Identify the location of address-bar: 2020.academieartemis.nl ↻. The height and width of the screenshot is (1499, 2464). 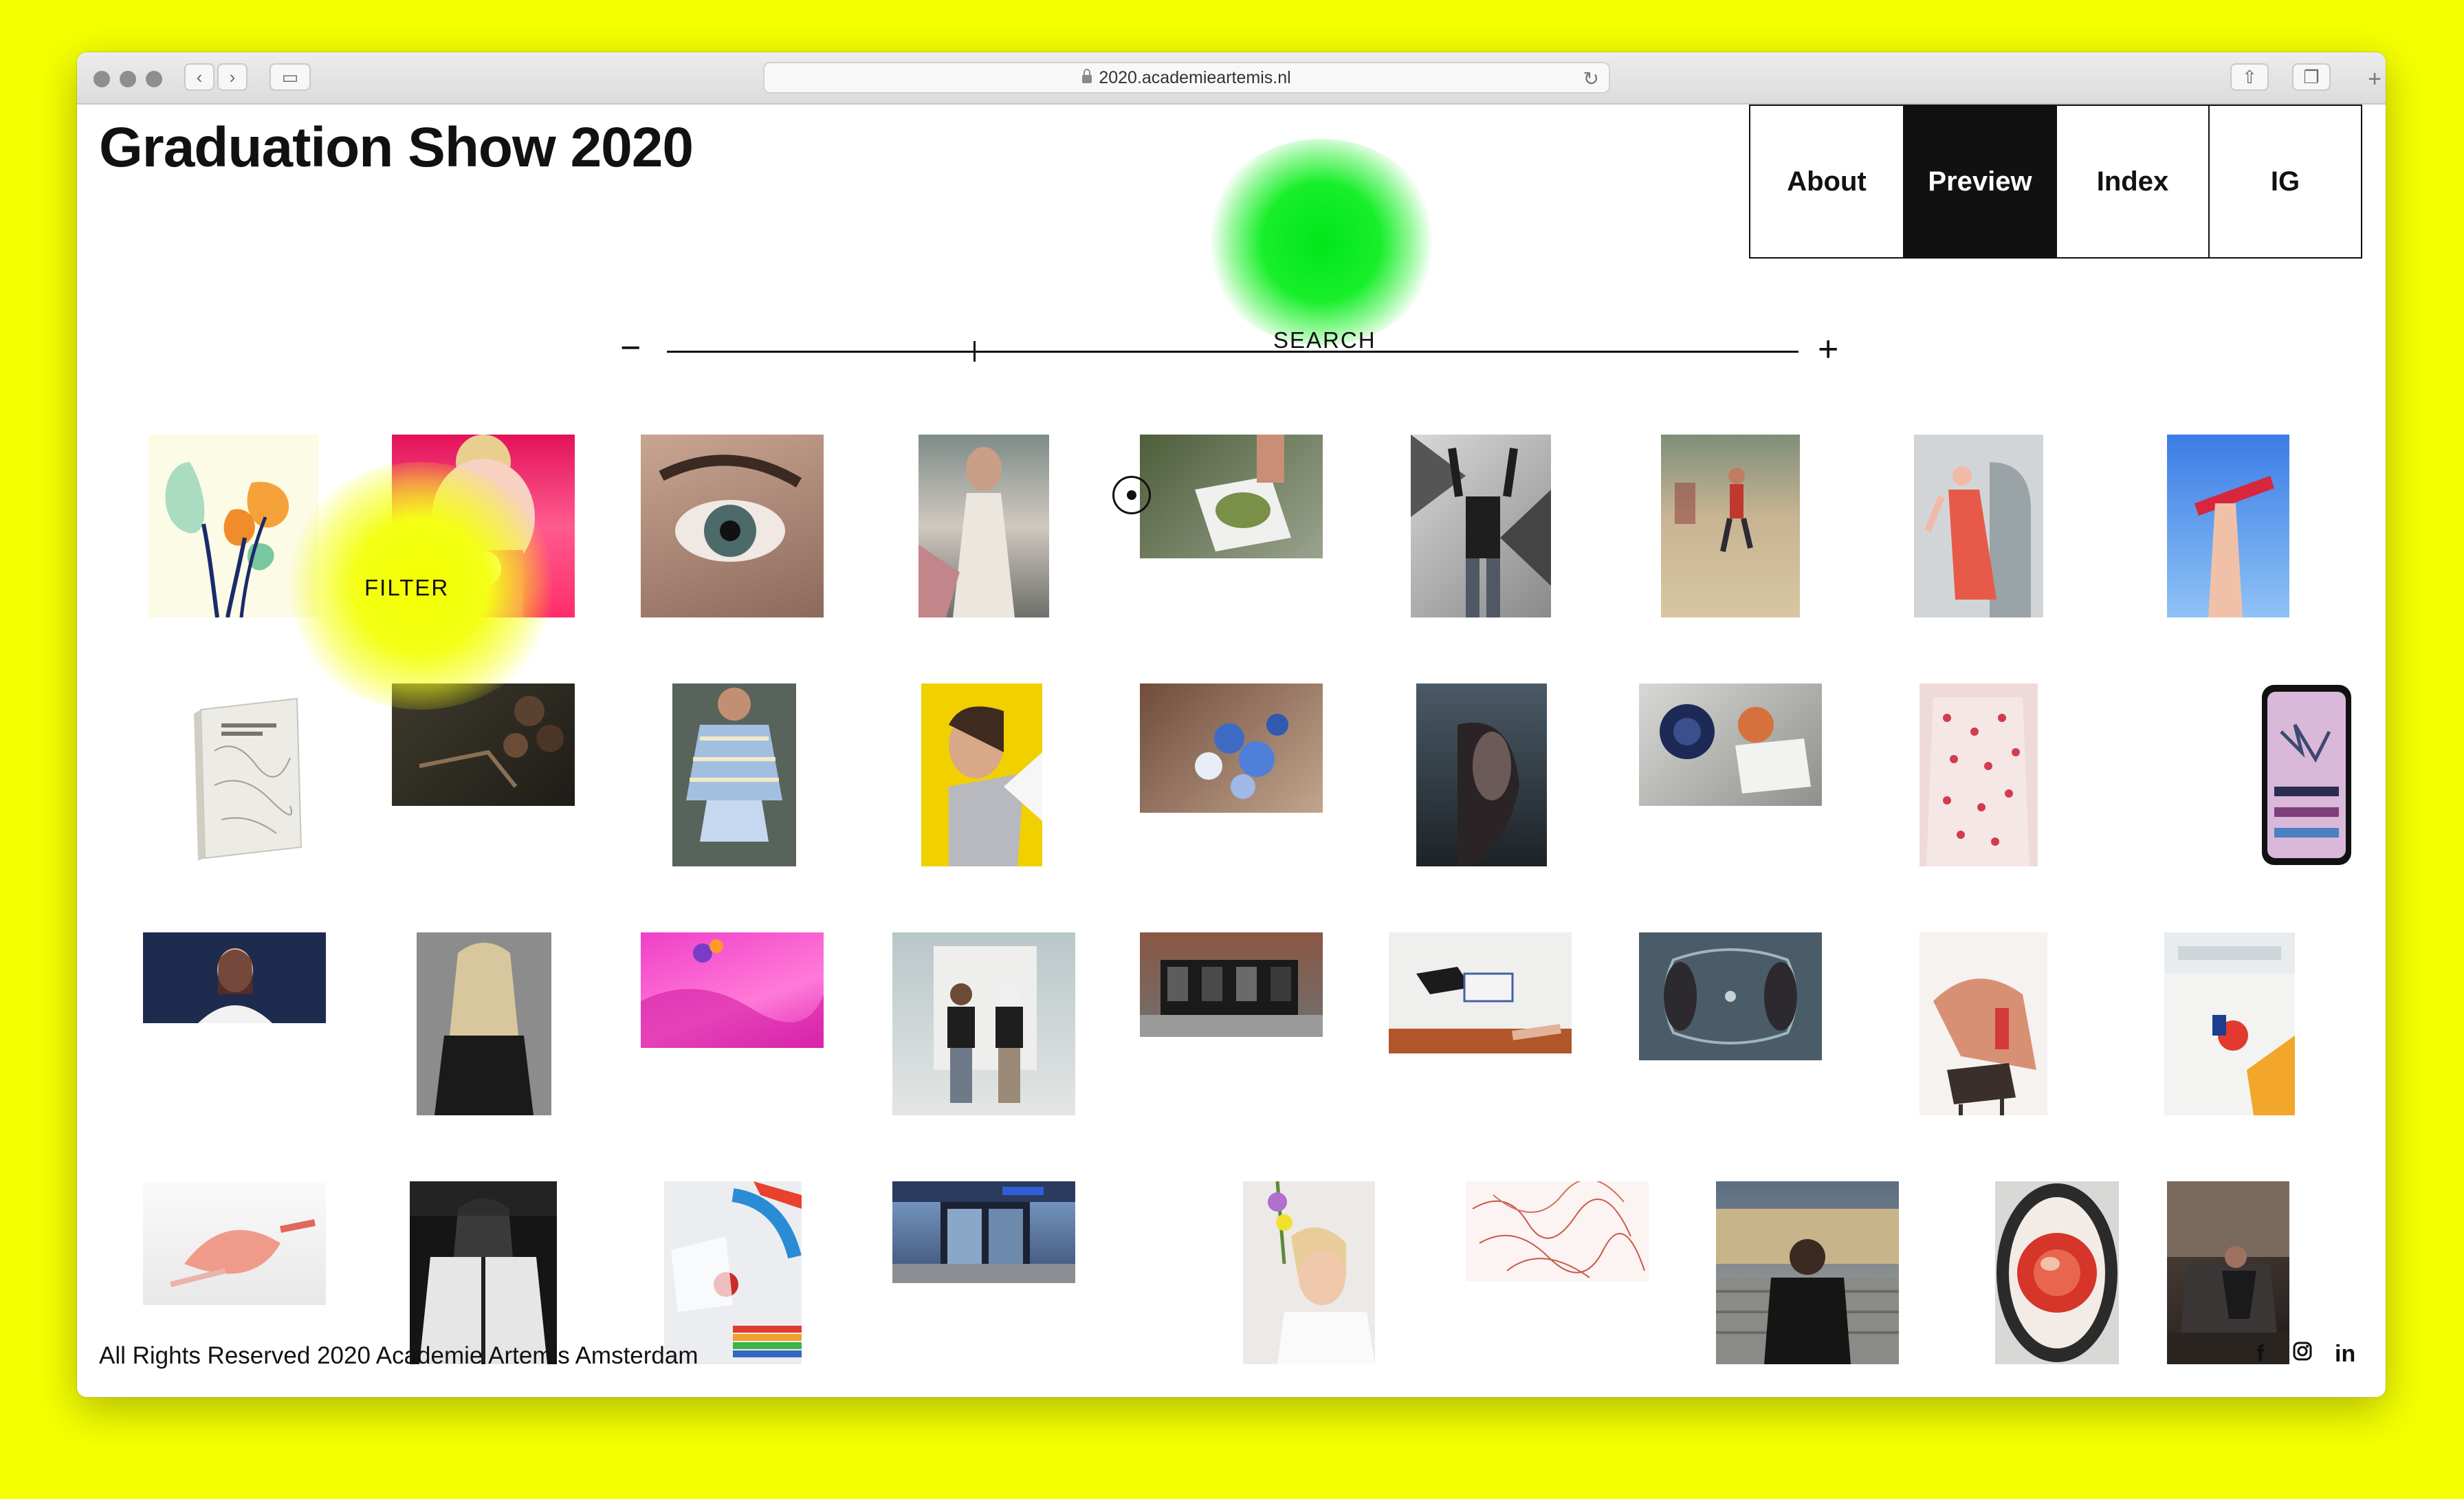
(1186, 78).